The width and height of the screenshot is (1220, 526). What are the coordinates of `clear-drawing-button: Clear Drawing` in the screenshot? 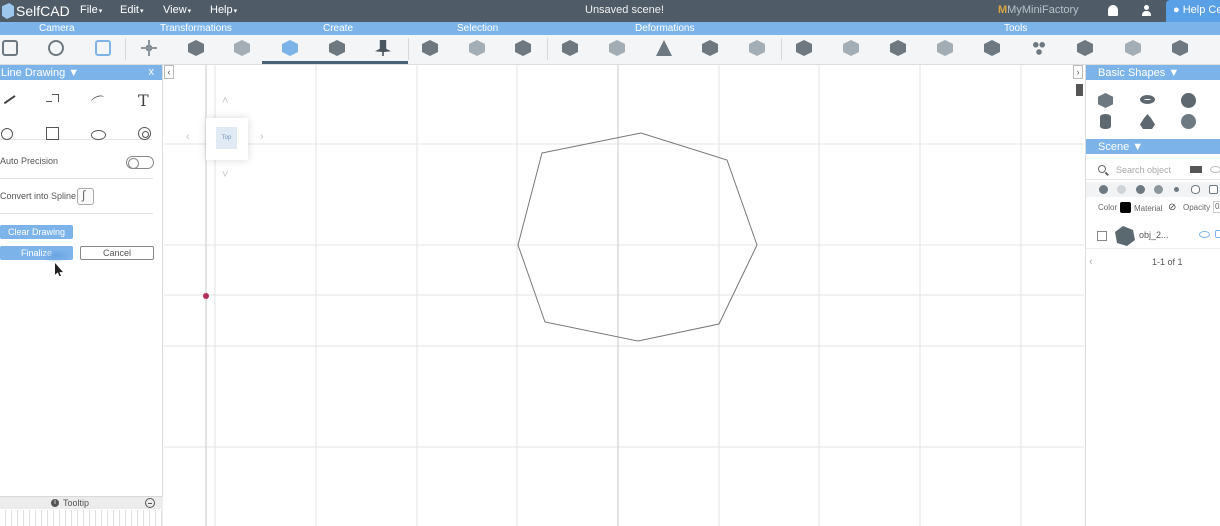 It's located at (36, 232).